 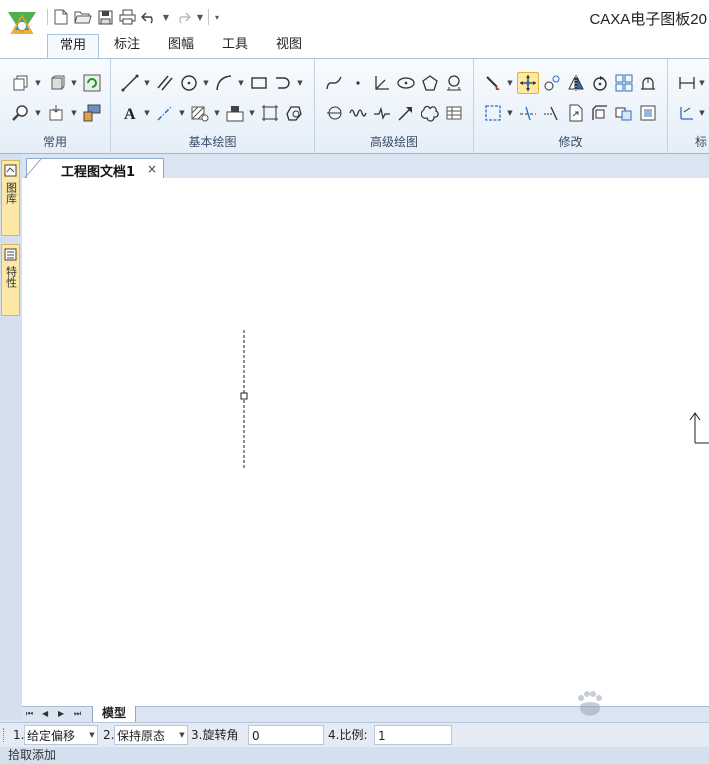 What do you see at coordinates (74, 113) in the screenshot?
I see `attribute-dropdown-icon: ▼` at bounding box center [74, 113].